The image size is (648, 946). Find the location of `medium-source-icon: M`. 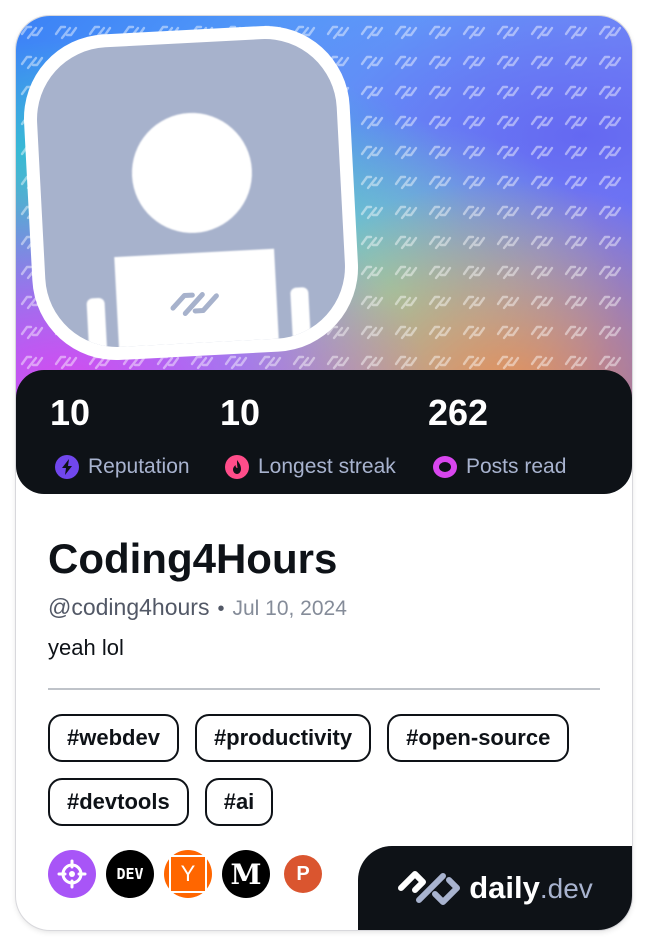

medium-source-icon: M is located at coordinates (246, 874).